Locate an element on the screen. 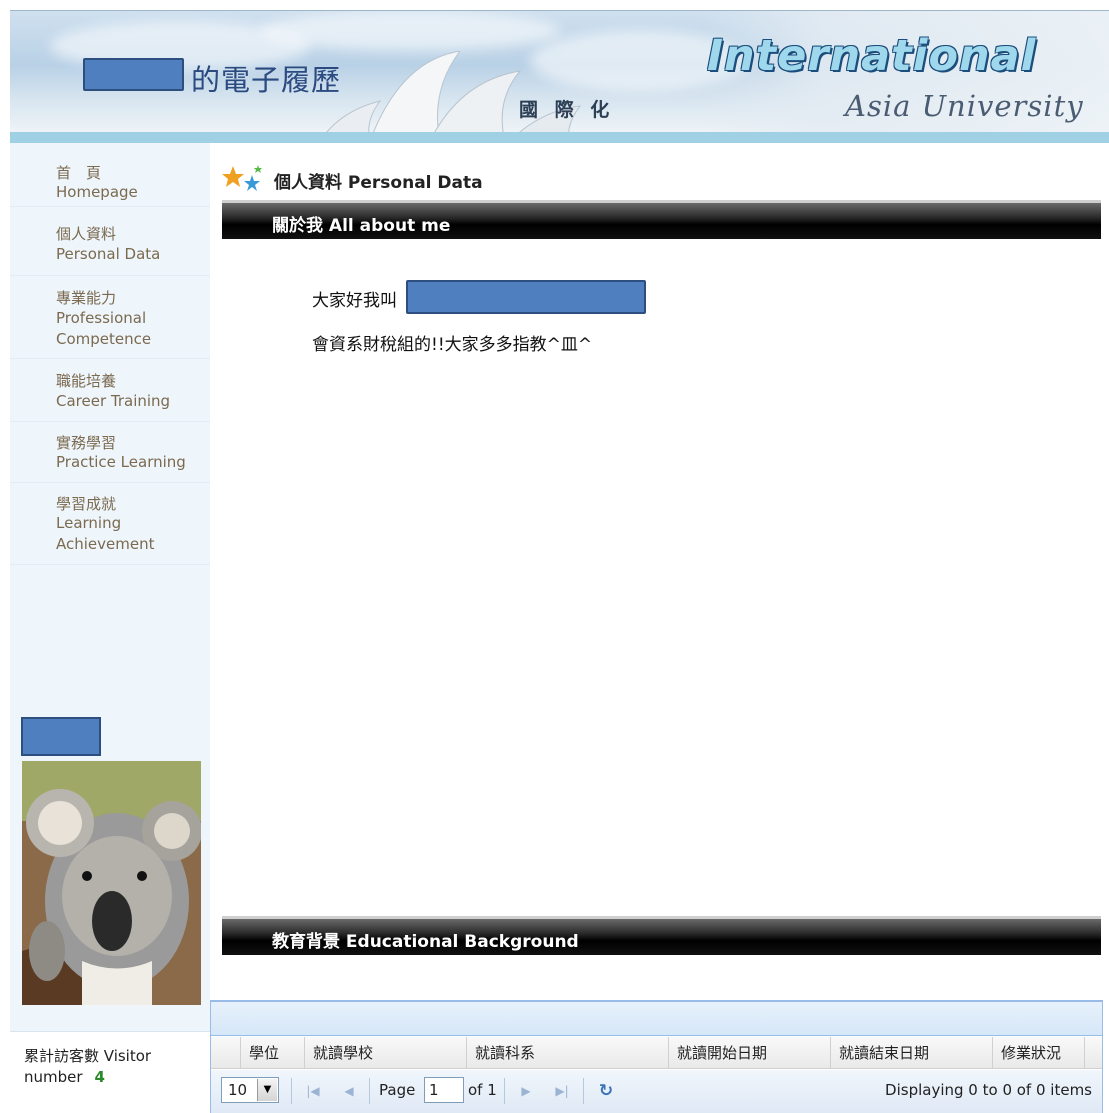  sidebar-item-learning-achievement: 學習成就 Learning Achievement is located at coordinates (110, 524).